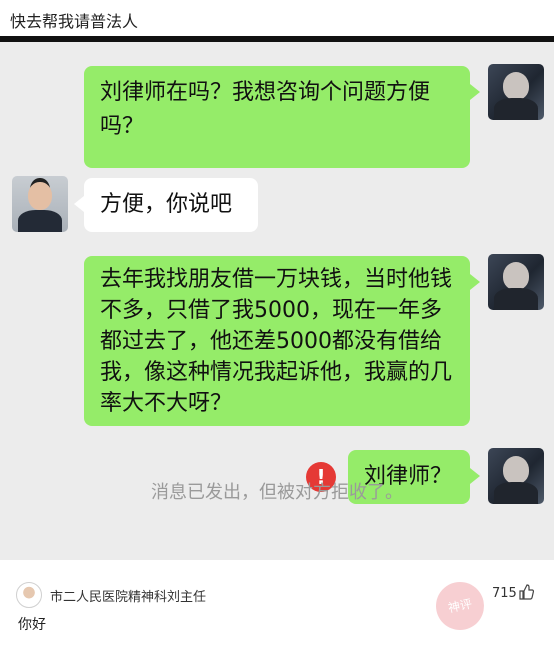  I want to click on message-bubble-me: 刘律师在吗？我想咨询个问题方便吗？, so click(282, 117).